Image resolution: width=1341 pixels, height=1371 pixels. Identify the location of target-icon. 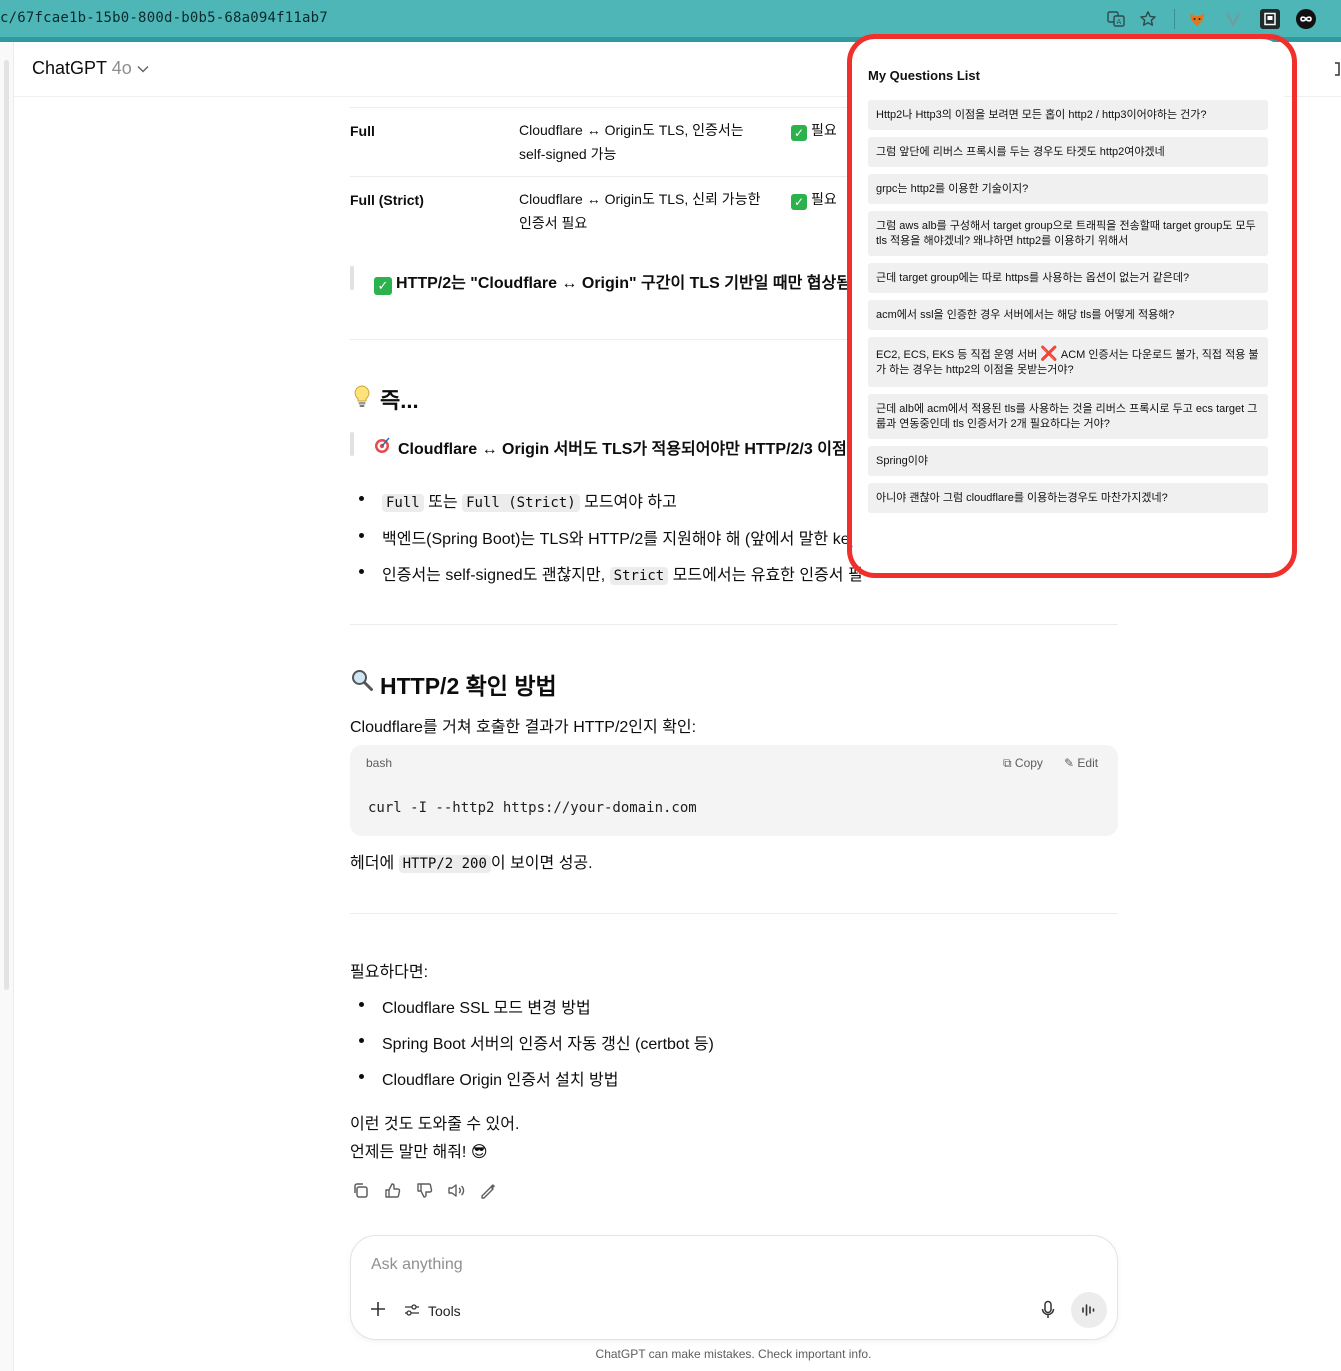
(382, 447).